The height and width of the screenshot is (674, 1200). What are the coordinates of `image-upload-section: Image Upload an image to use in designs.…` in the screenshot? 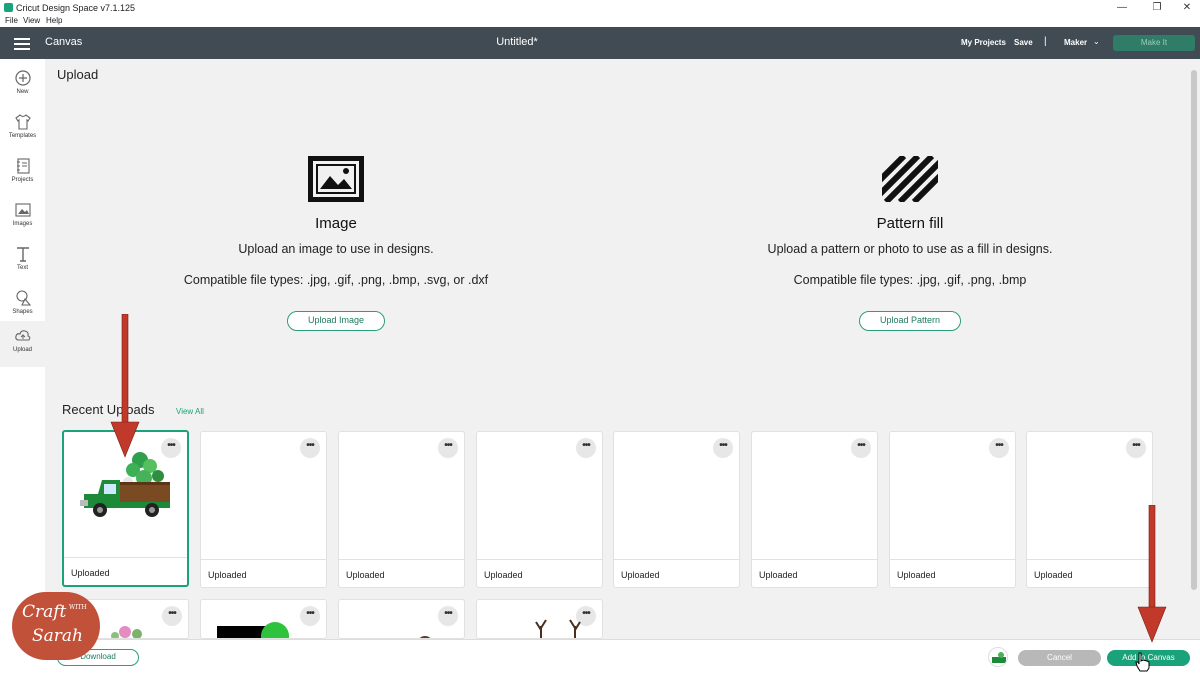 It's located at (336, 243).